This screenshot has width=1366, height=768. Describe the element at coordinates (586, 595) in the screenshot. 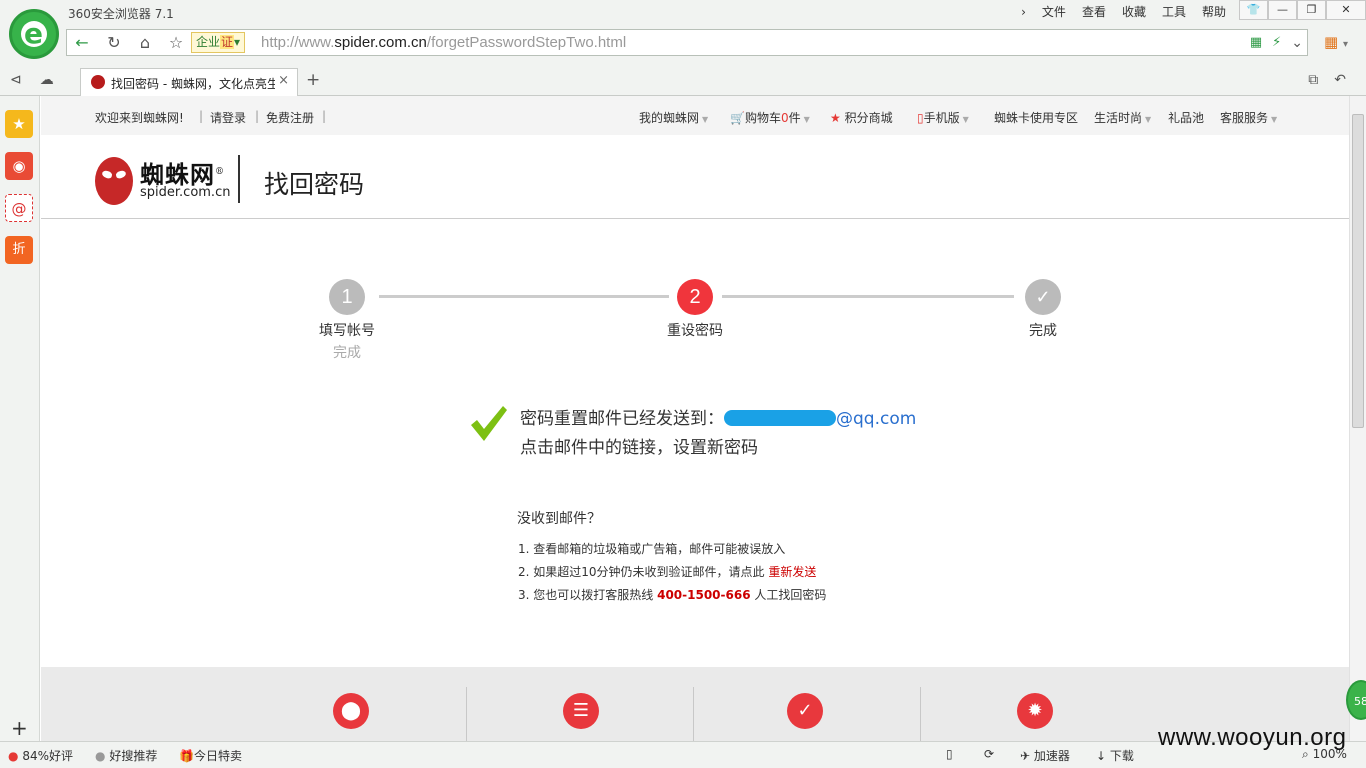

I see `help-item-3-text: 3. 您也可以拨打客服热线` at that location.